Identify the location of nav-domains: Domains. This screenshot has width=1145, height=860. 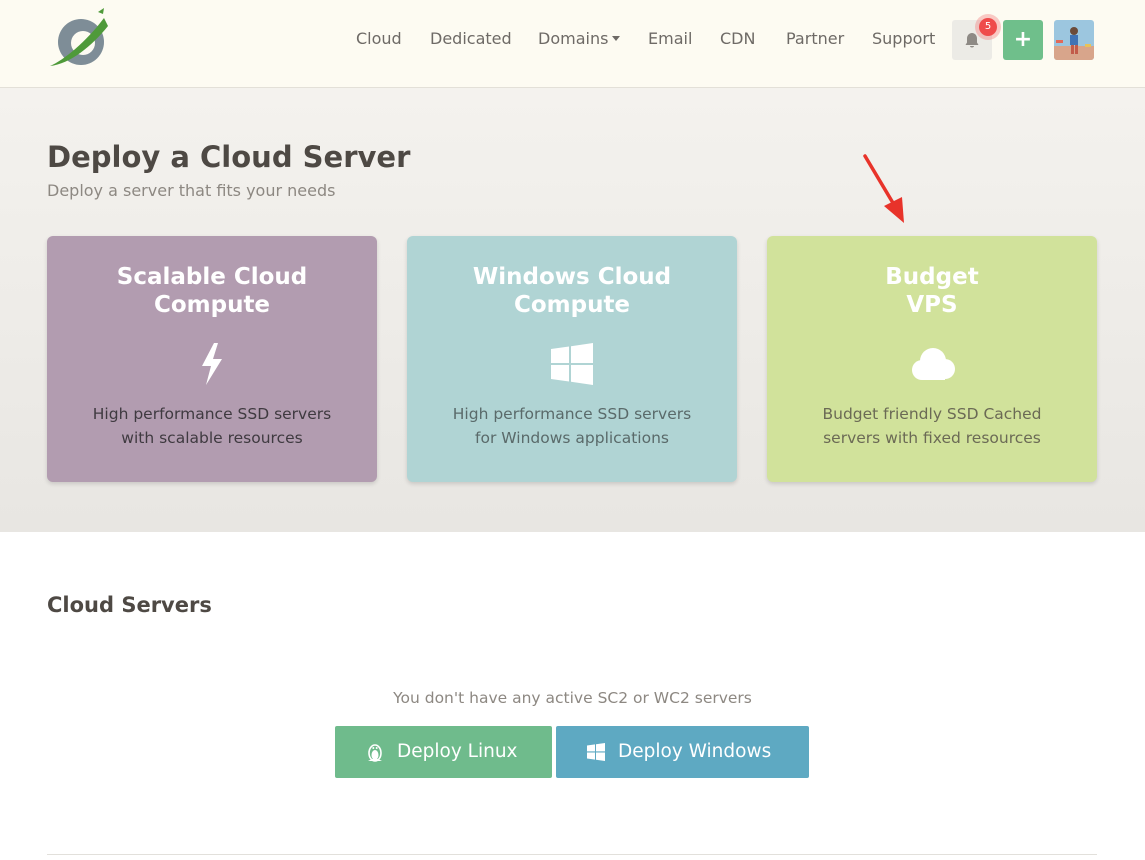
(579, 39).